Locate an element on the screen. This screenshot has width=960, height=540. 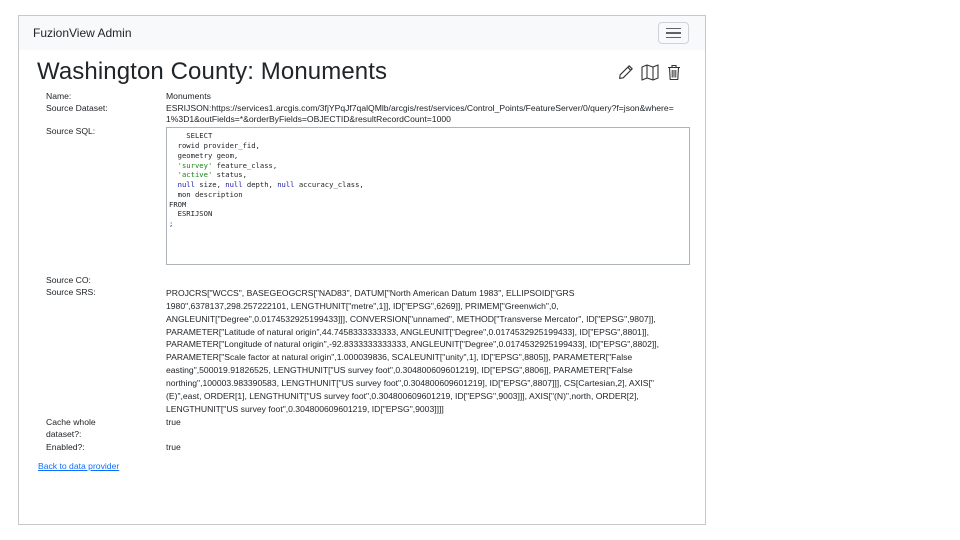
navbar-brand: FuzionView Admin is located at coordinates (82, 33).